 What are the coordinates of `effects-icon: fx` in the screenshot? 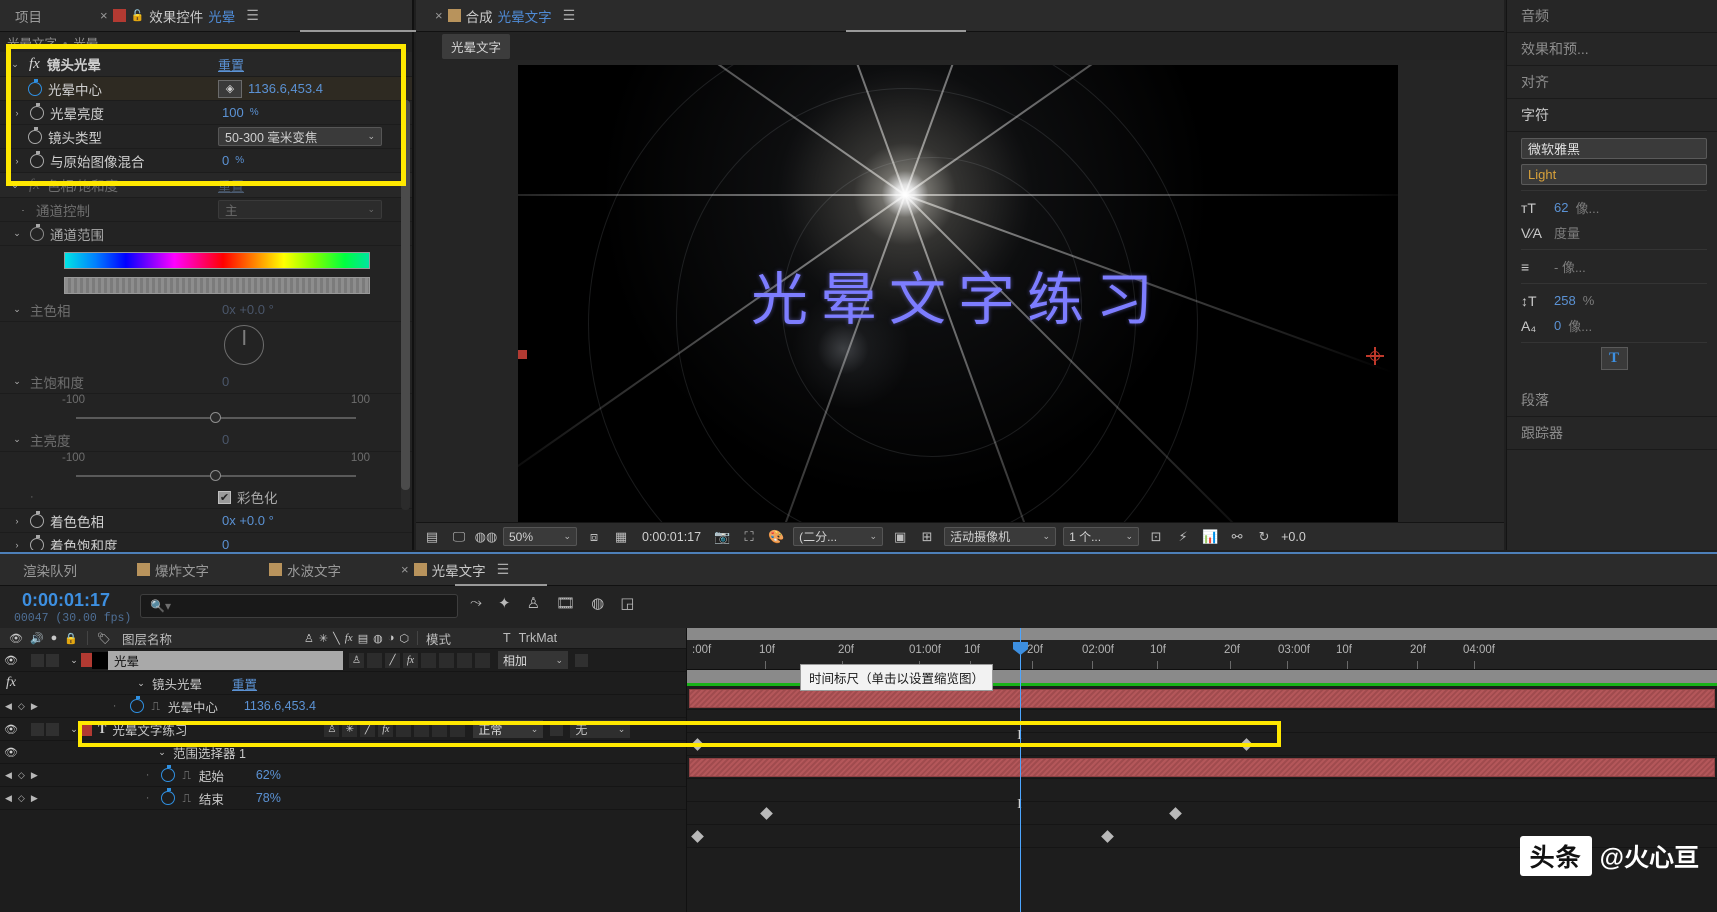 It's located at (386, 729).